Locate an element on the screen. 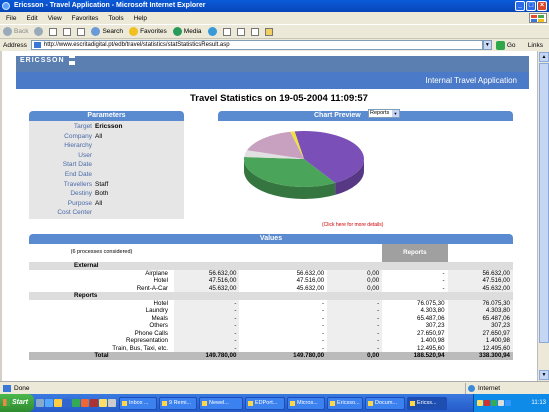 The image size is (549, 412). ql-access-icon is located at coordinates (94, 403).